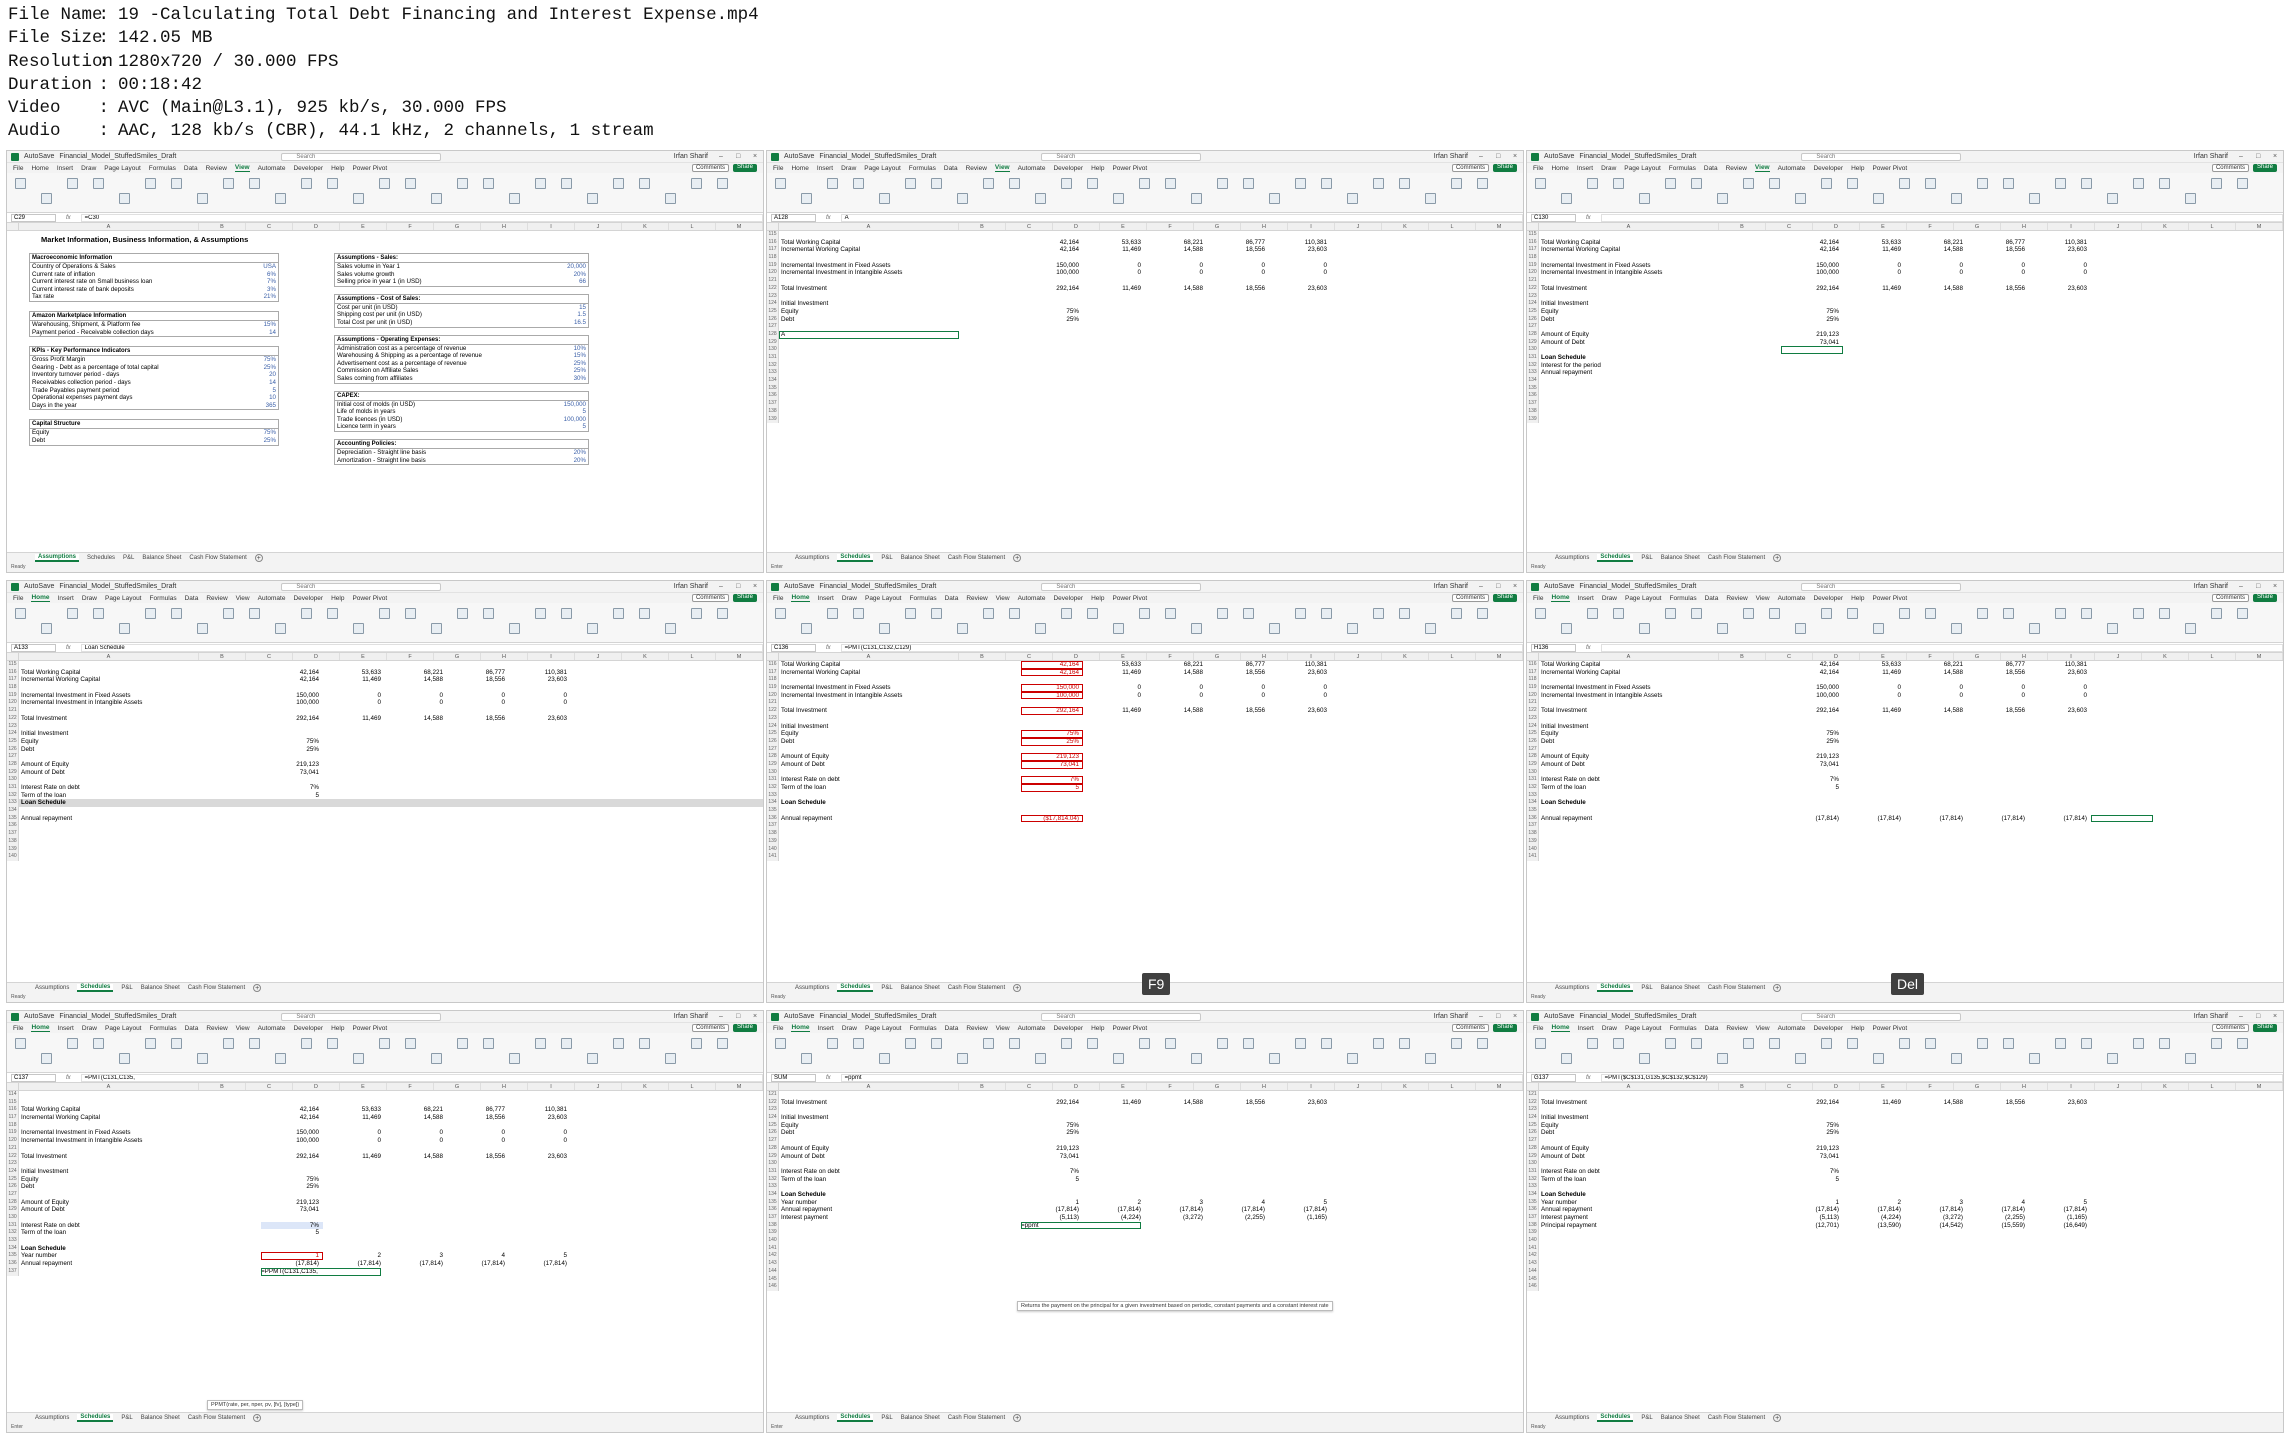 This screenshot has height=1439, width=2287. What do you see at coordinates (849, 598) in the screenshot?
I see `menu-item: Draw` at bounding box center [849, 598].